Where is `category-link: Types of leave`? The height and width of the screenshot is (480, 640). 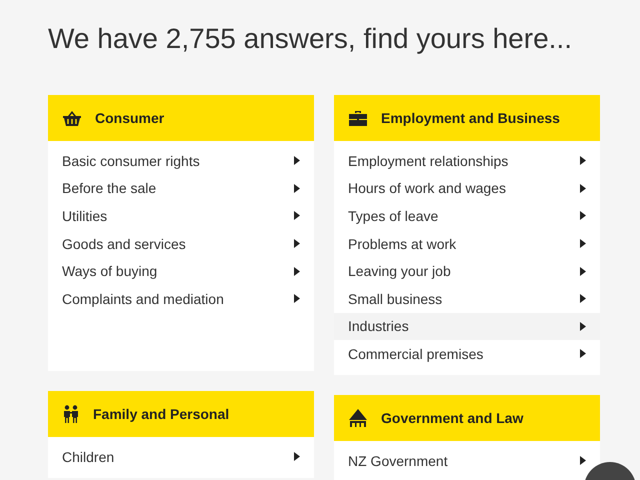 category-link: Types of leave is located at coordinates (467, 216).